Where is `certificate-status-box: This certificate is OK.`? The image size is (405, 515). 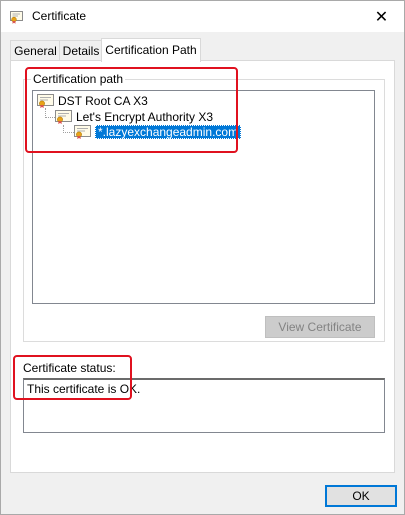 certificate-status-box: This certificate is OK. is located at coordinates (204, 405).